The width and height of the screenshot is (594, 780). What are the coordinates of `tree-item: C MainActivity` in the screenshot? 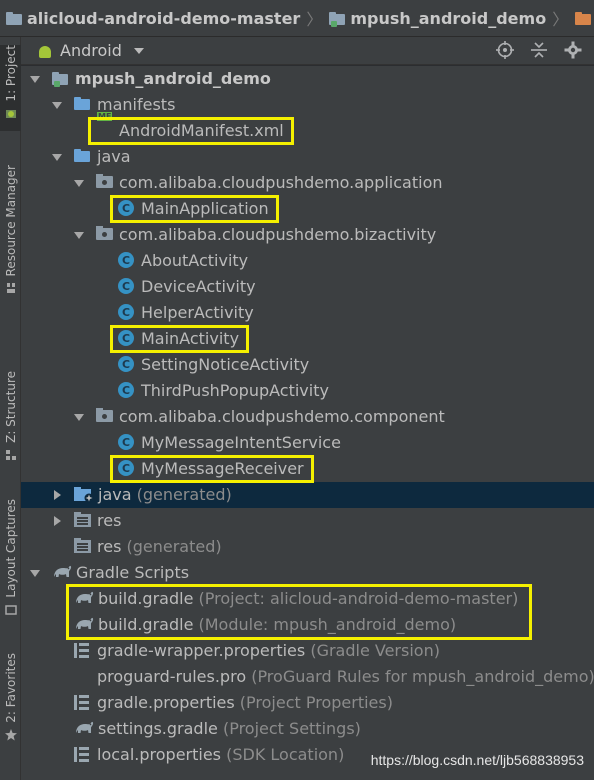 It's located at (307, 339).